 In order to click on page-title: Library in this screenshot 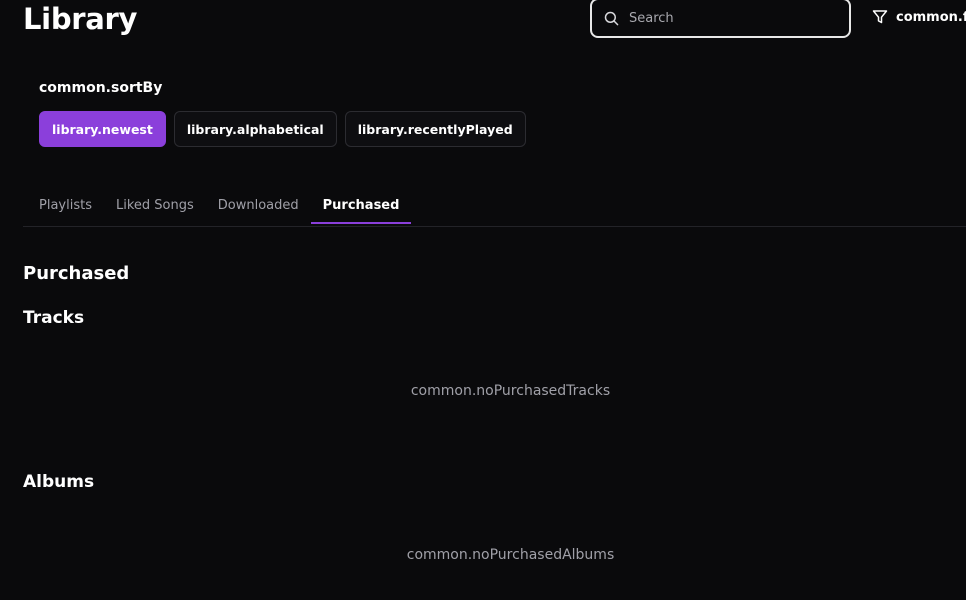, I will do `click(80, 19)`.